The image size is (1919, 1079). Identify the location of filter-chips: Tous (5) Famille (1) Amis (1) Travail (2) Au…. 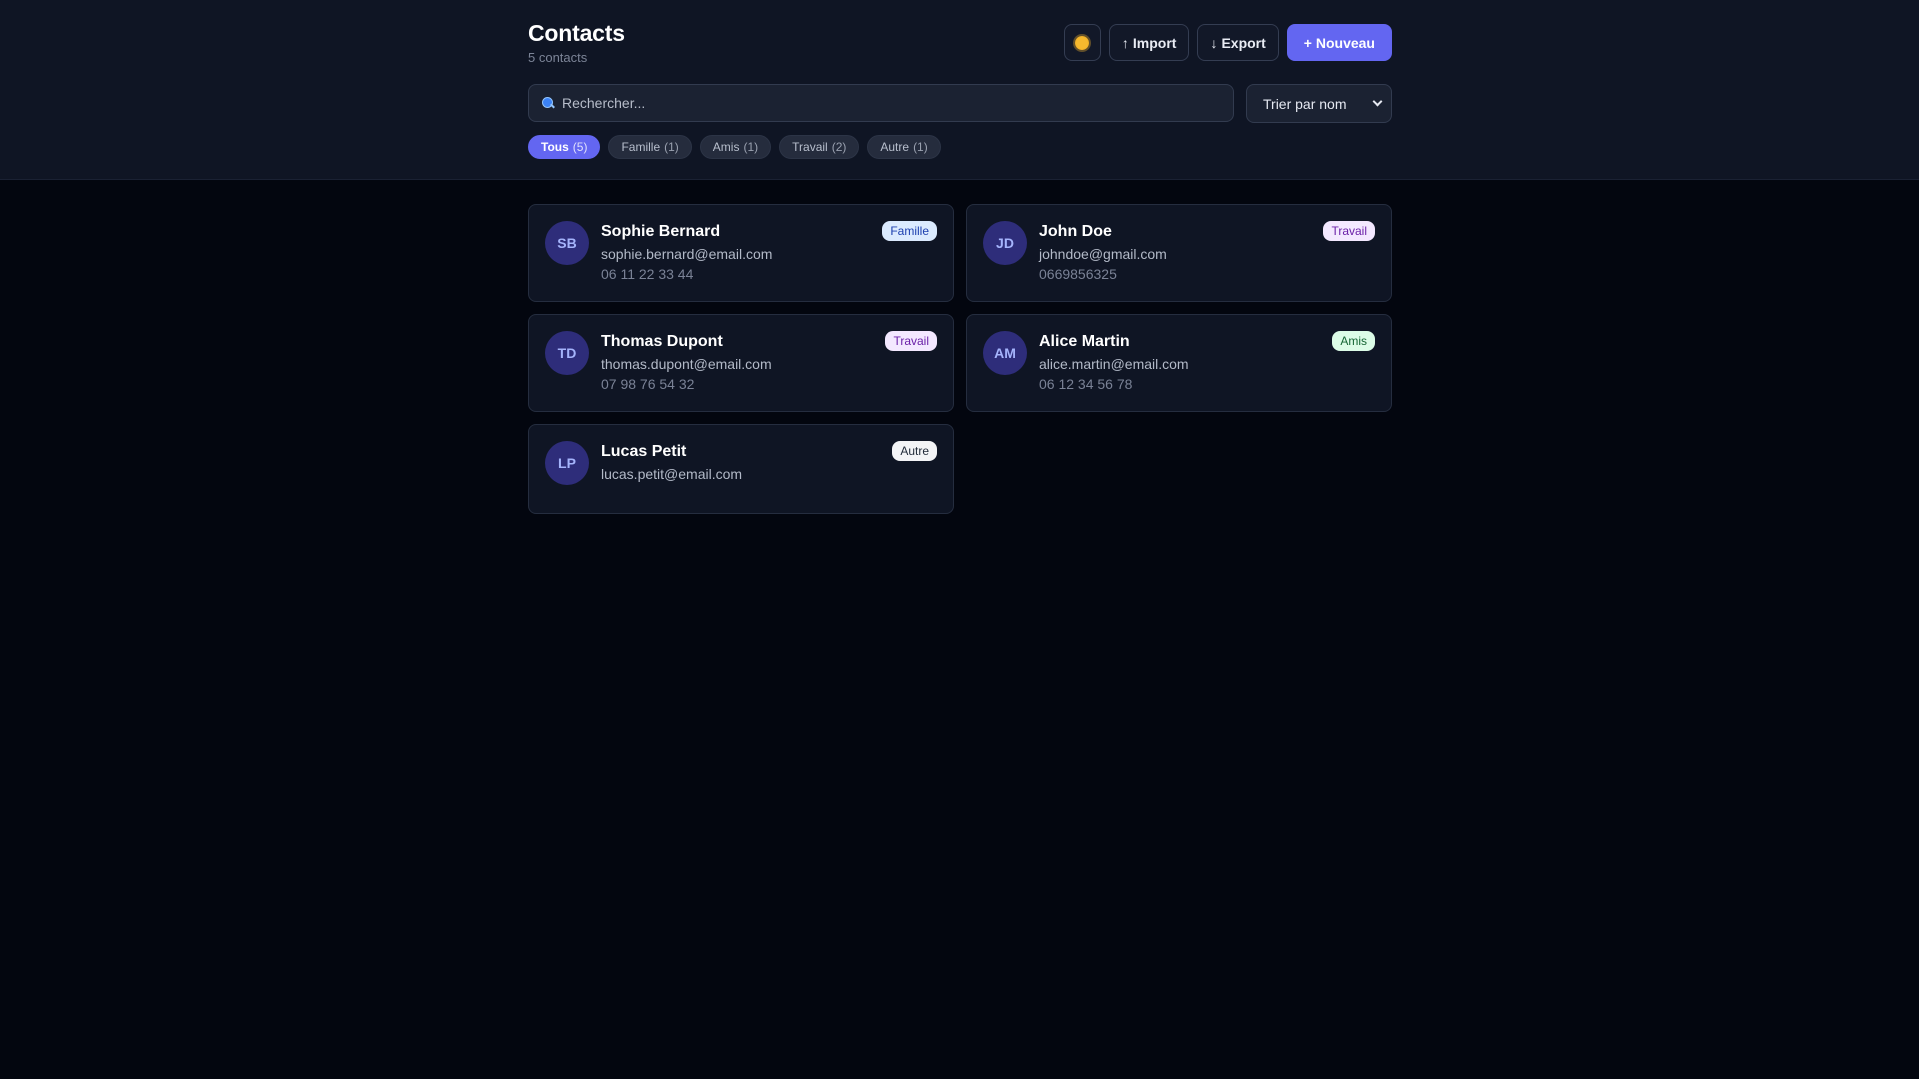
(734, 147).